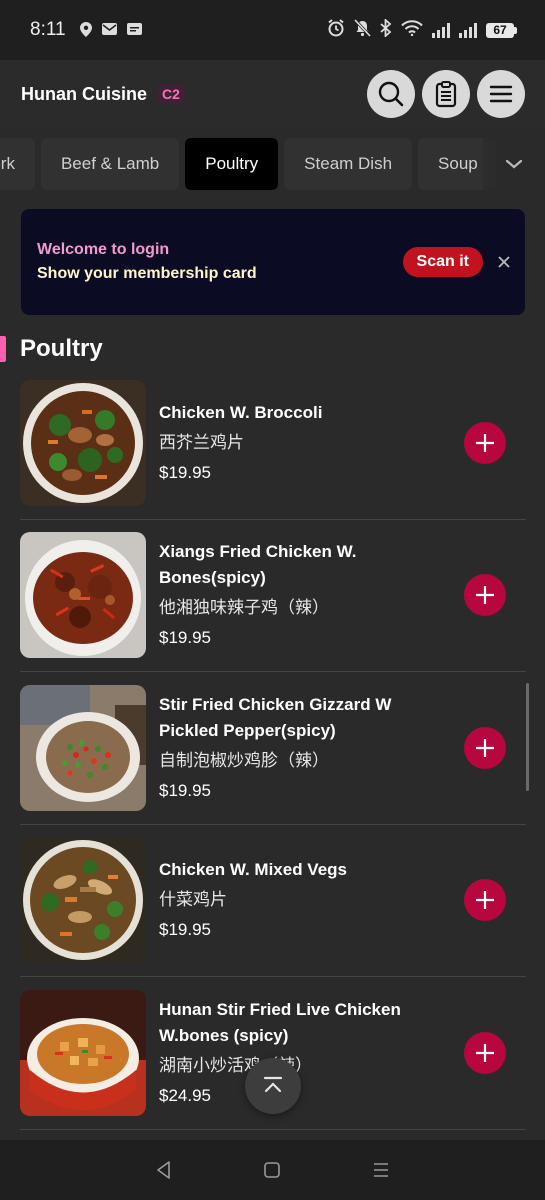  I want to click on dish-name: Chicken W. Broccoli, so click(241, 412).